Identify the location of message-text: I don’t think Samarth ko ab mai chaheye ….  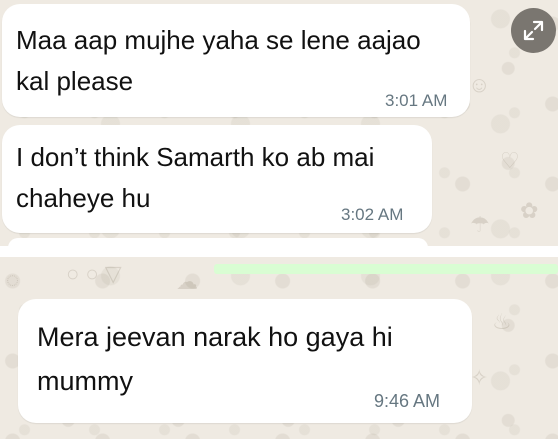
(195, 177).